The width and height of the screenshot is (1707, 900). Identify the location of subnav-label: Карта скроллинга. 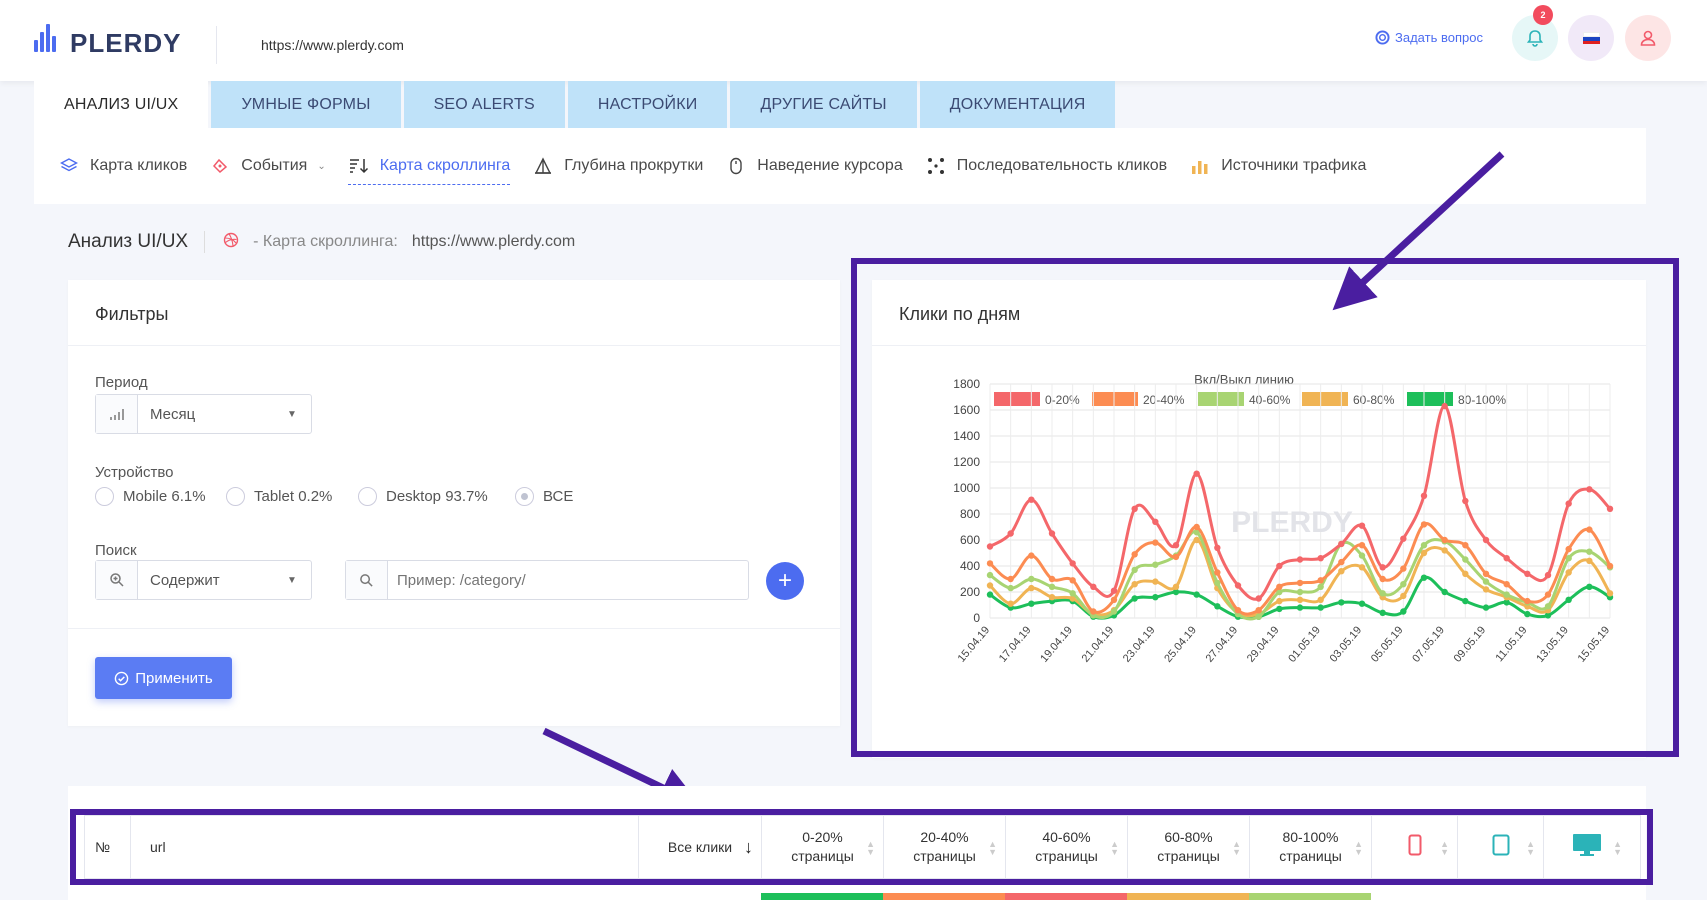
(445, 165).